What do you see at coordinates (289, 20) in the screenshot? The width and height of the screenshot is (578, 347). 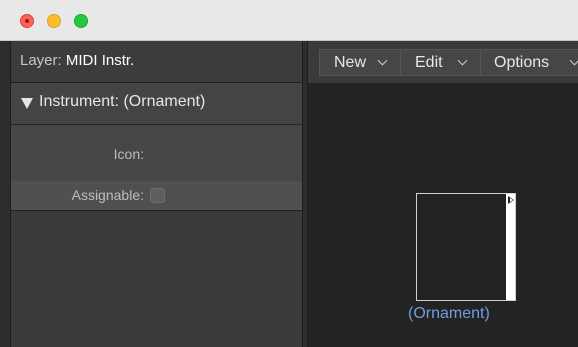 I see `title-bar` at bounding box center [289, 20].